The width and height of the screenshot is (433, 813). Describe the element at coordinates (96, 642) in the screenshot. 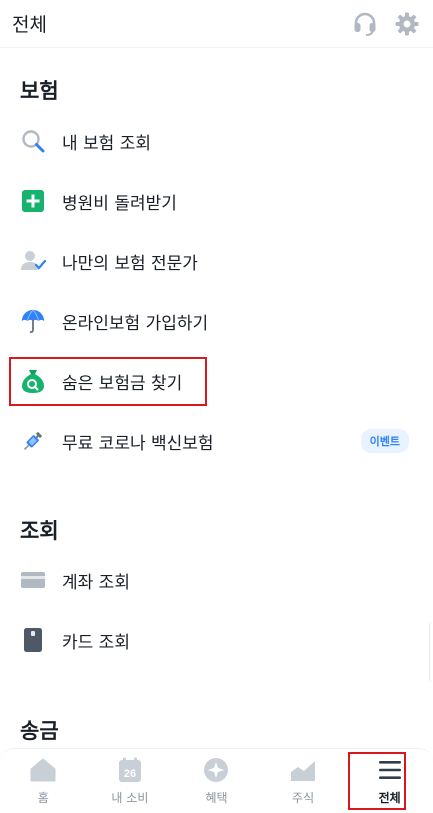

I see `menu-item-label: 카드 조회` at that location.